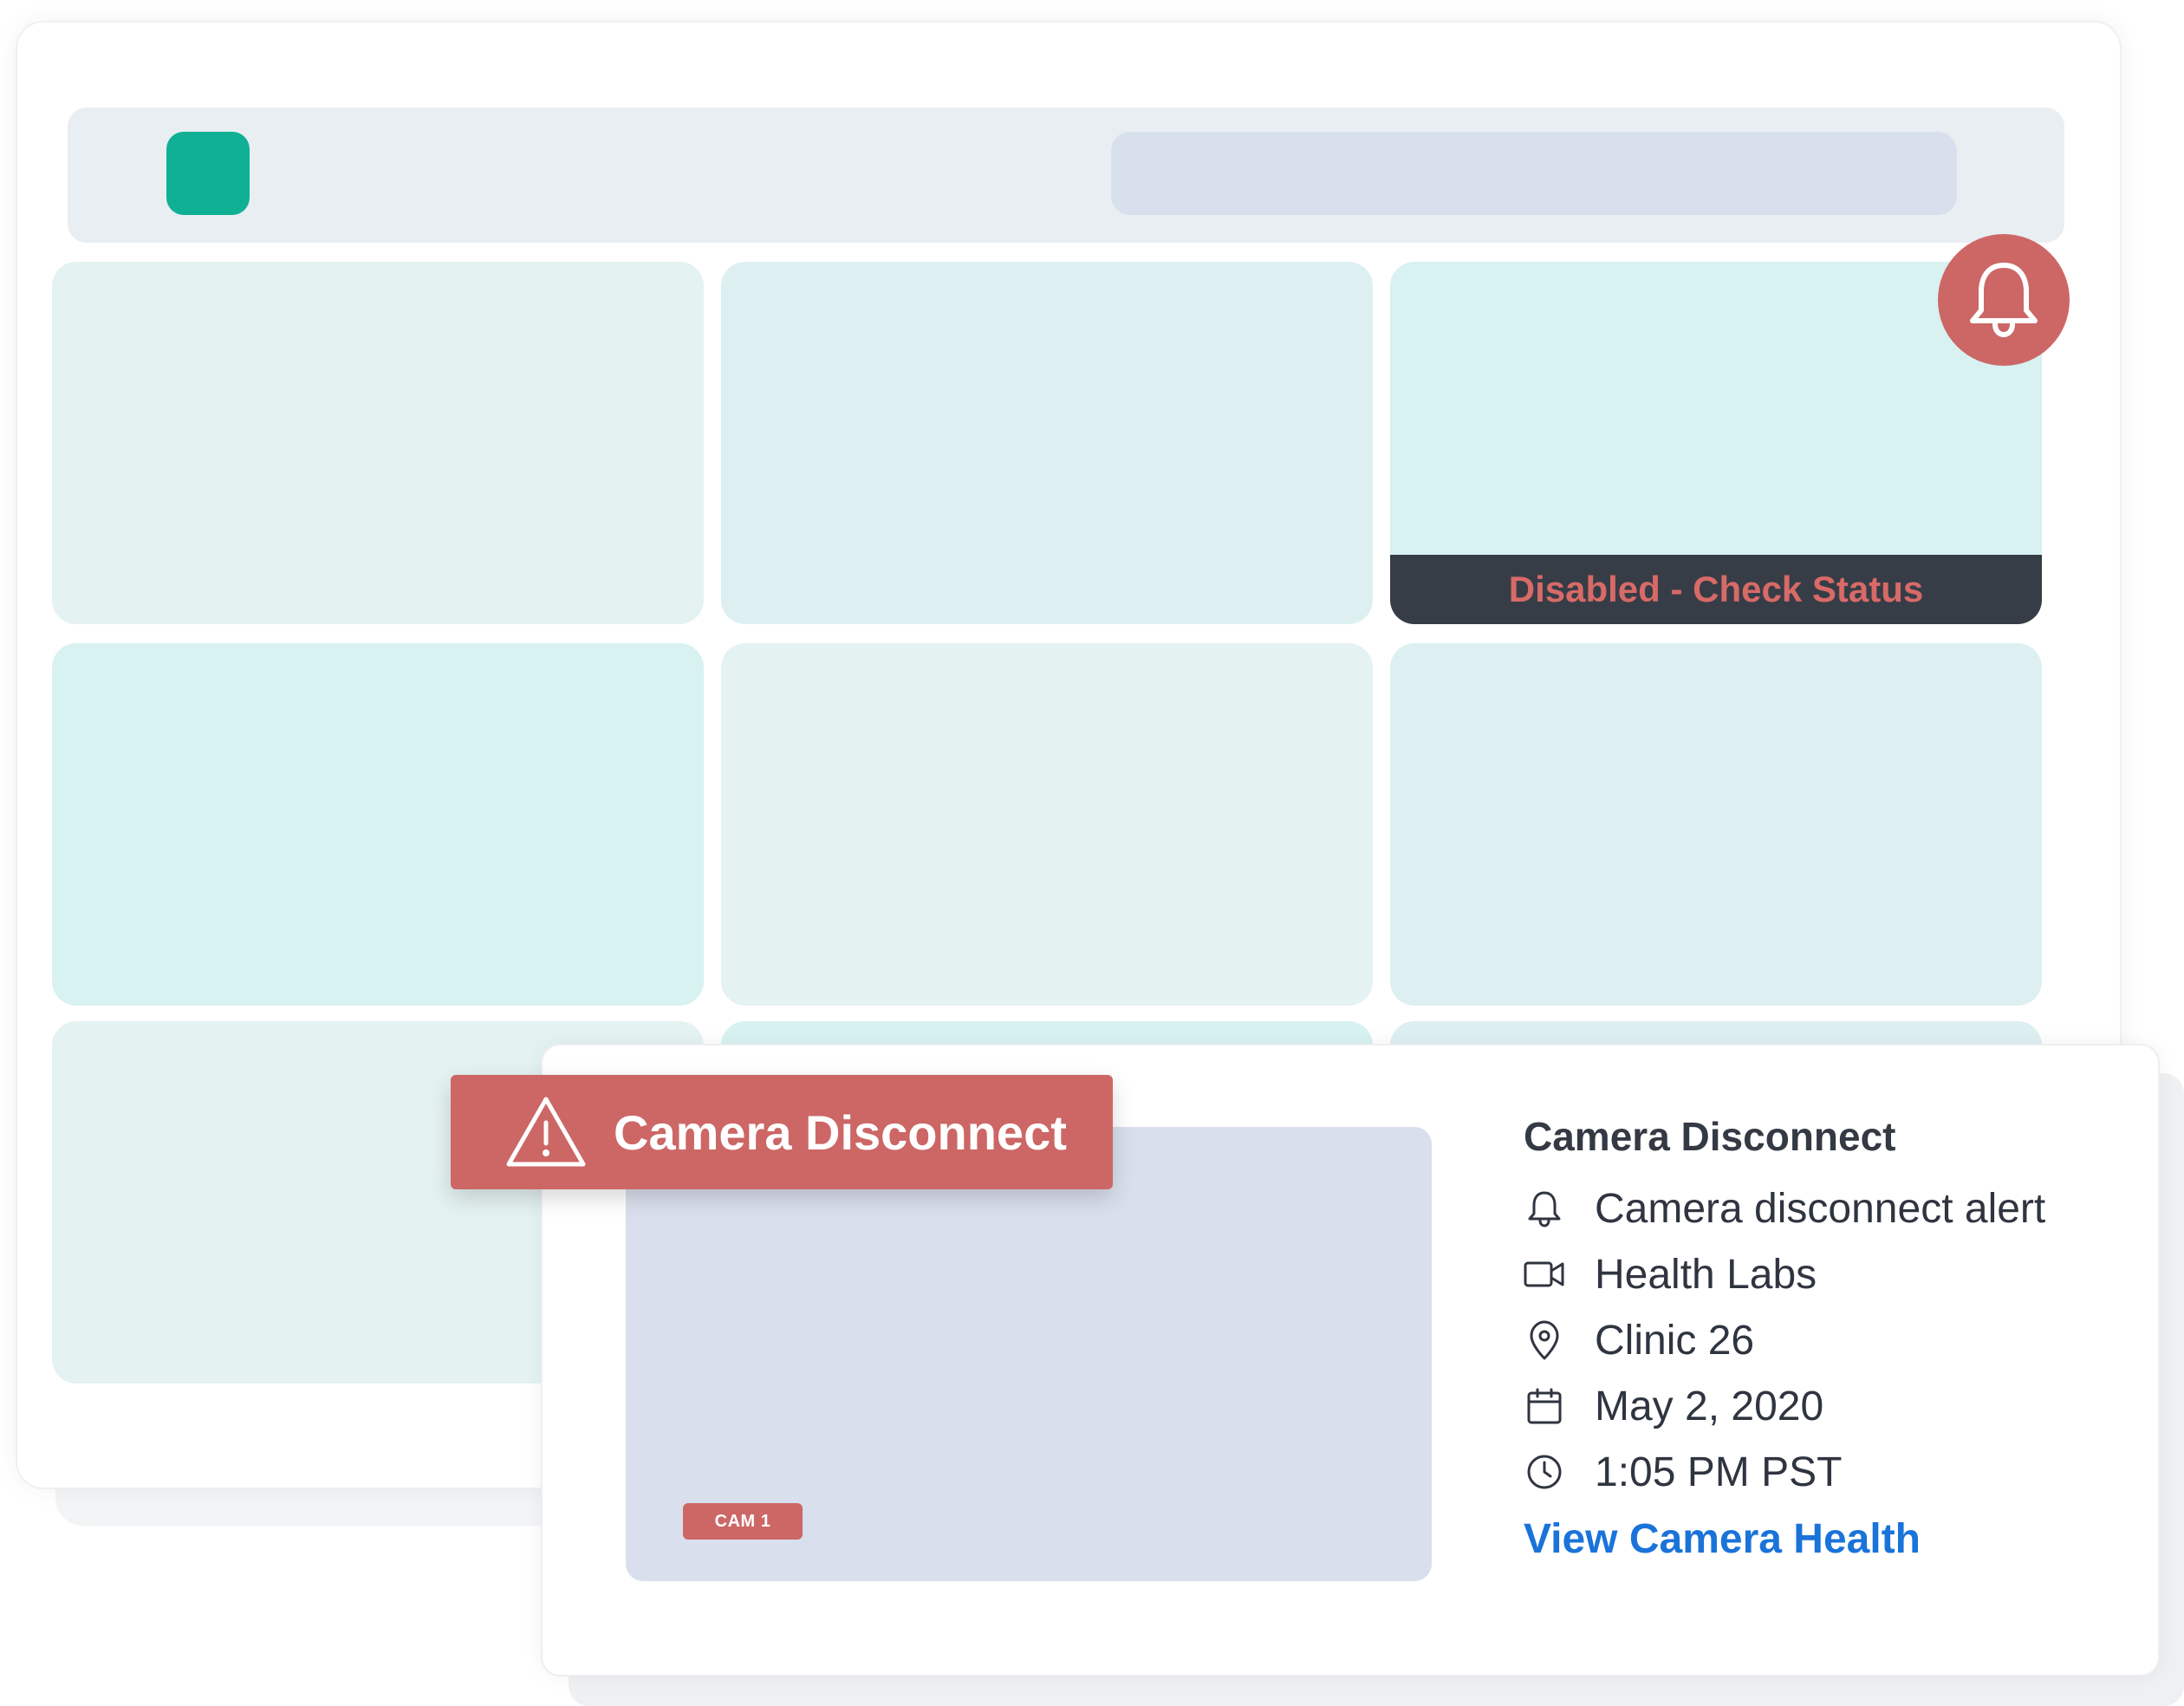 The width and height of the screenshot is (2184, 1706). I want to click on detail-time-text: 1:05 PM PST, so click(1719, 1472).